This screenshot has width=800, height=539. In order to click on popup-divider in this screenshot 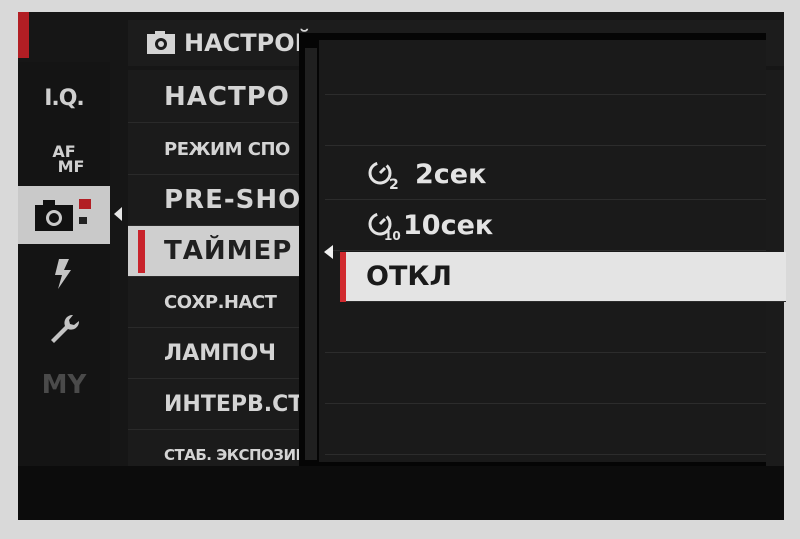, I will do `click(311, 254)`.